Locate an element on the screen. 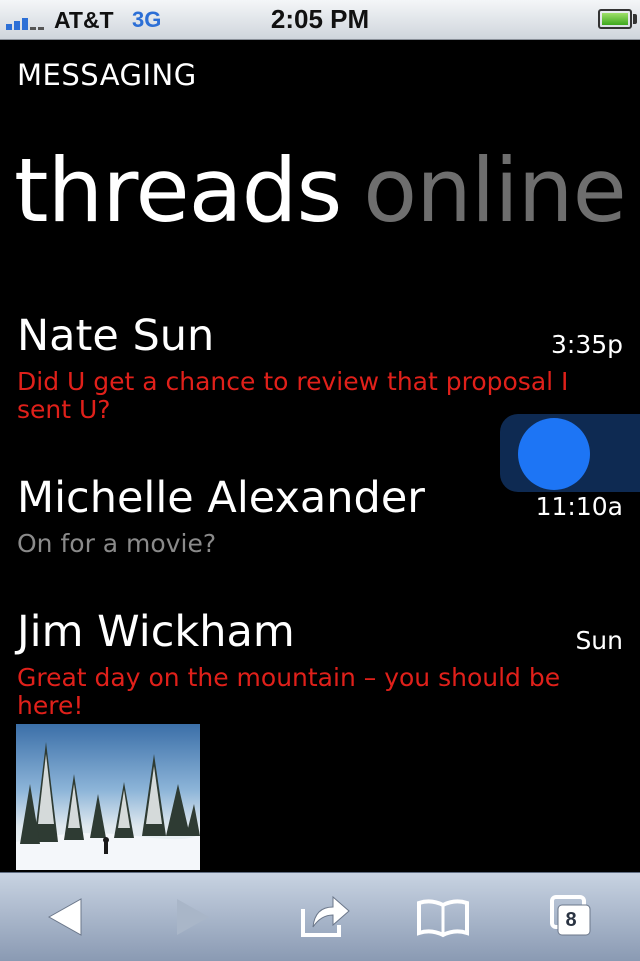  tabs-count: 8 is located at coordinates (571, 920).